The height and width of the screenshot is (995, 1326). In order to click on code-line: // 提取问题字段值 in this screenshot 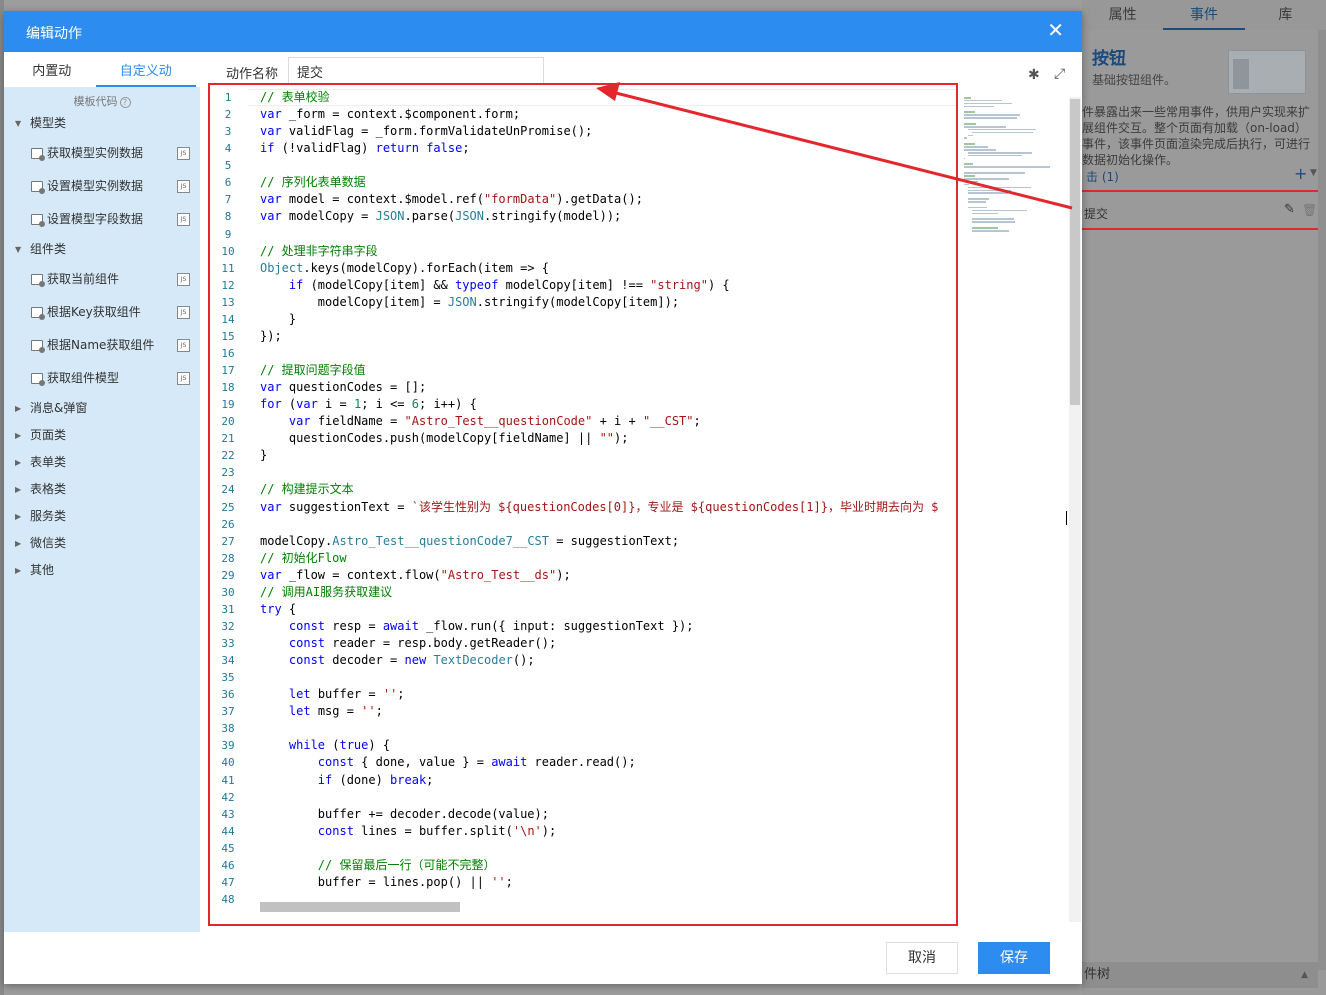, I will do `click(608, 370)`.